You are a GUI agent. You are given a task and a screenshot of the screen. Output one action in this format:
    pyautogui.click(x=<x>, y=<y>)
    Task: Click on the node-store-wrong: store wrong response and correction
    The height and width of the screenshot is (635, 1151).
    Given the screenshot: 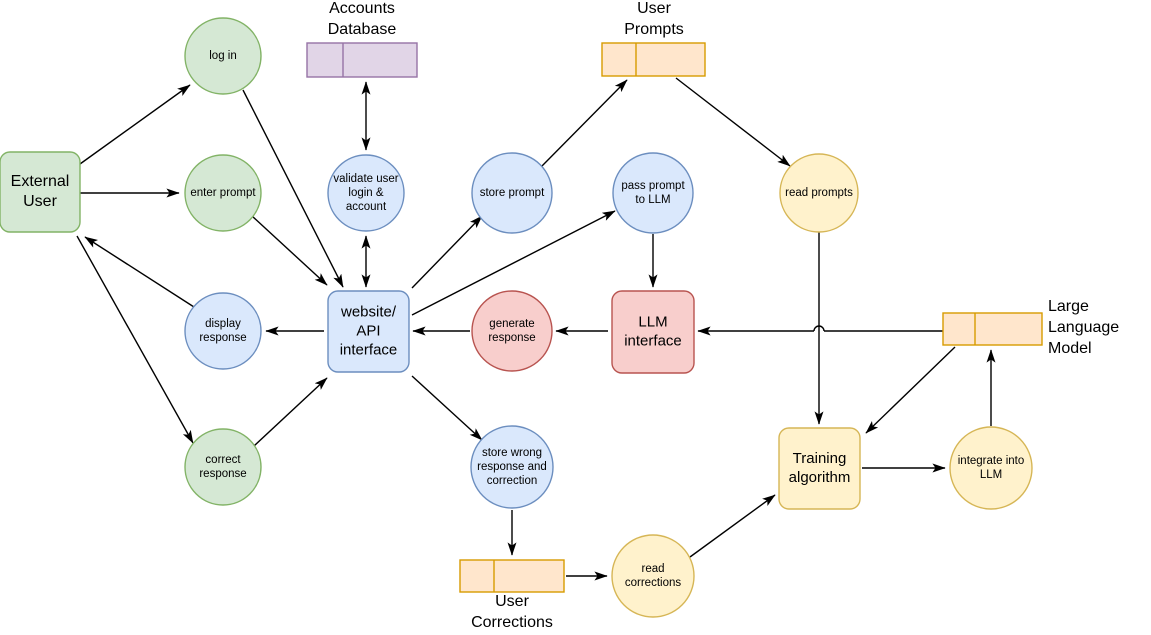 What is the action you would take?
    pyautogui.click(x=512, y=467)
    